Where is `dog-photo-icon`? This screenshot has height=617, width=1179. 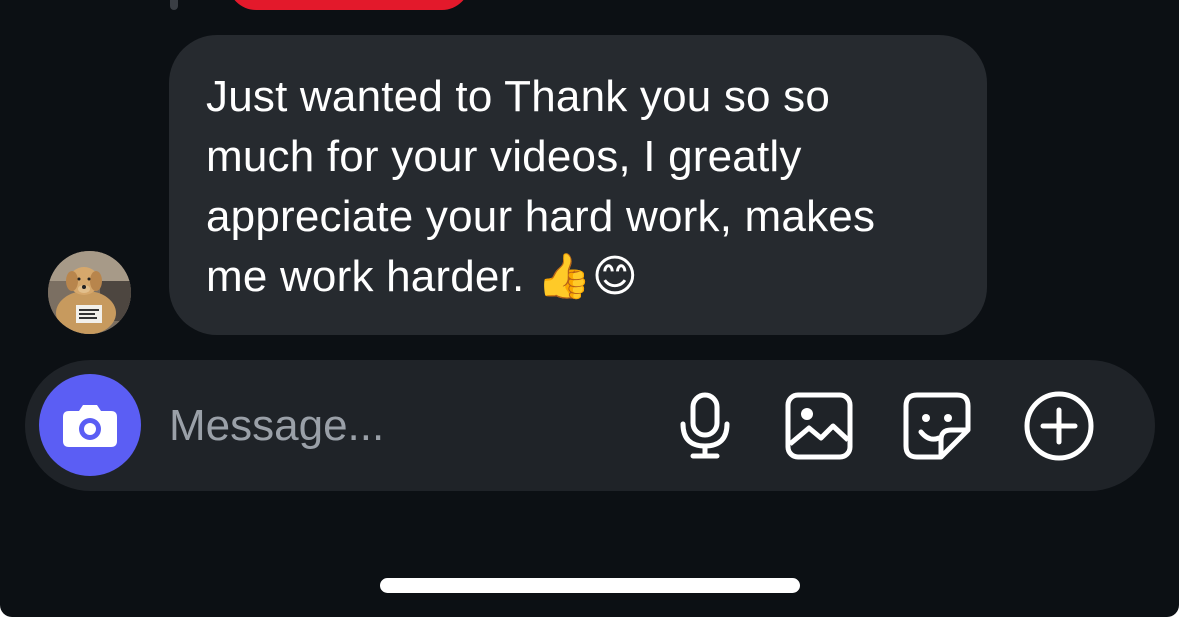 dog-photo-icon is located at coordinates (89, 292).